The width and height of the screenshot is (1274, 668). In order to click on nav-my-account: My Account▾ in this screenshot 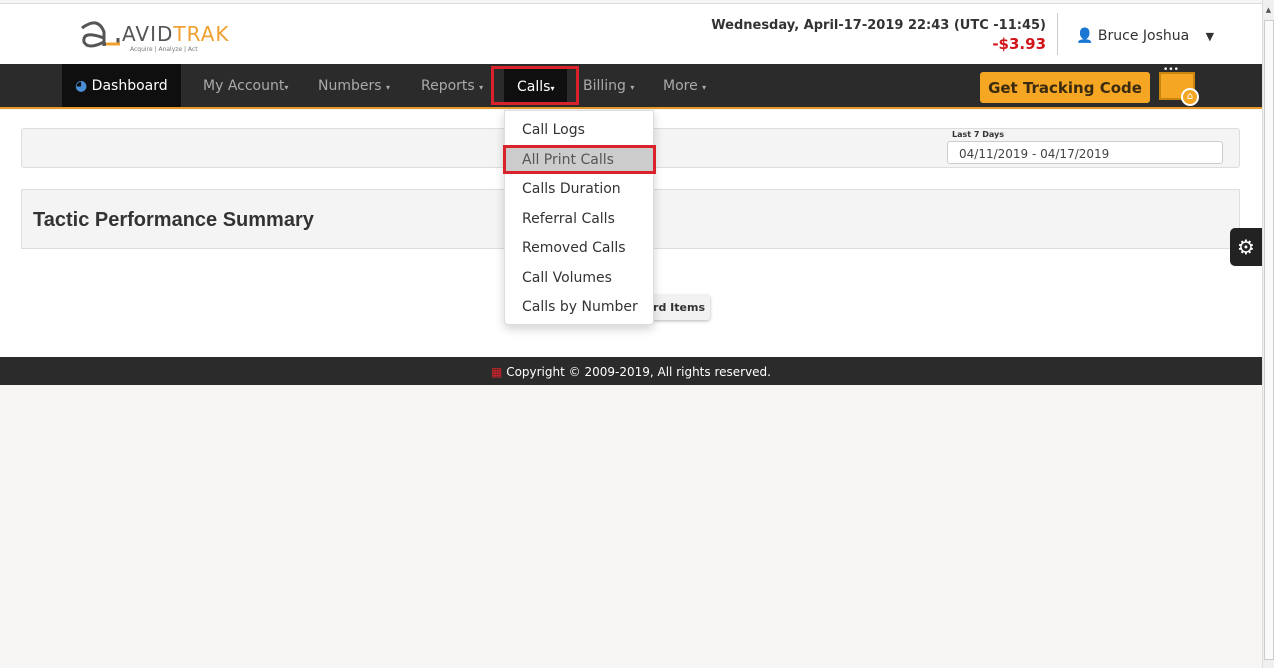, I will do `click(245, 85)`.